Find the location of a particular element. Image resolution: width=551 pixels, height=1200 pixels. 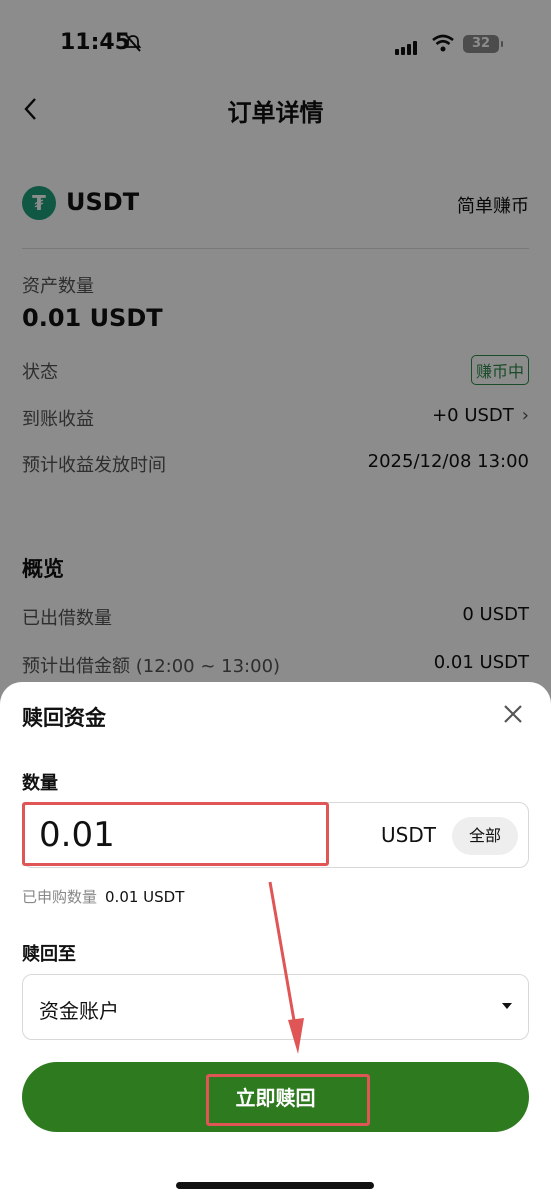

caret-down-icon is located at coordinates (507, 1006).